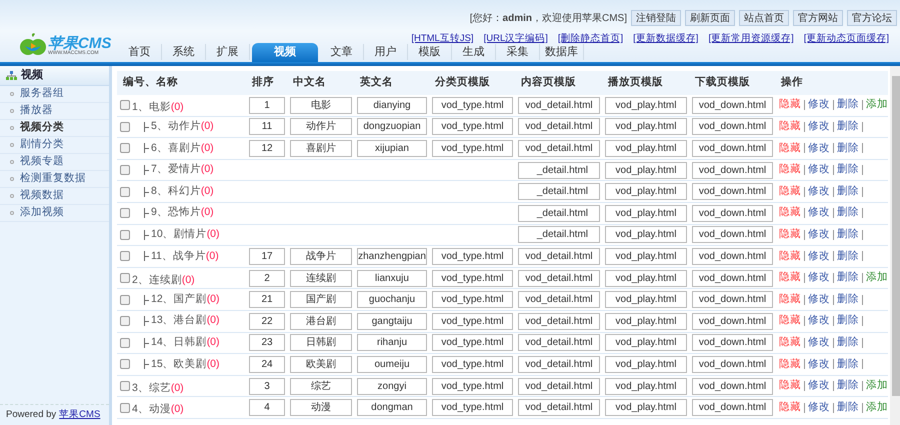 The width and height of the screenshot is (900, 425). Describe the element at coordinates (895, 245) in the screenshot. I see `scrollbar` at that location.